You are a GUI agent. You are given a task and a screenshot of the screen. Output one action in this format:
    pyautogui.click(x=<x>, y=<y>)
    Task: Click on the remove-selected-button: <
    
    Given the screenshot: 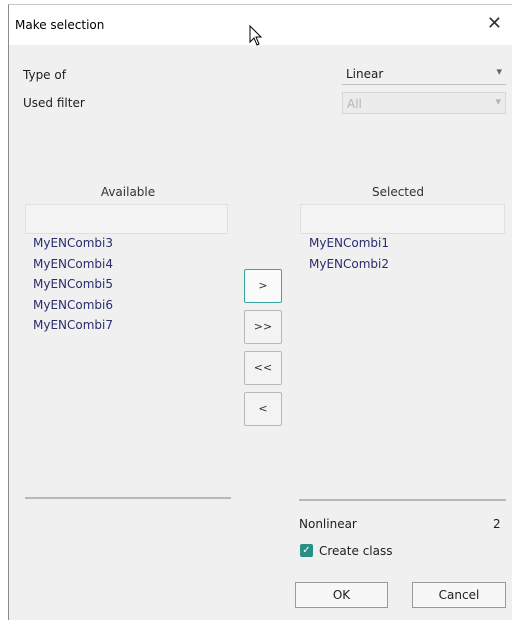 What is the action you would take?
    pyautogui.click(x=263, y=409)
    